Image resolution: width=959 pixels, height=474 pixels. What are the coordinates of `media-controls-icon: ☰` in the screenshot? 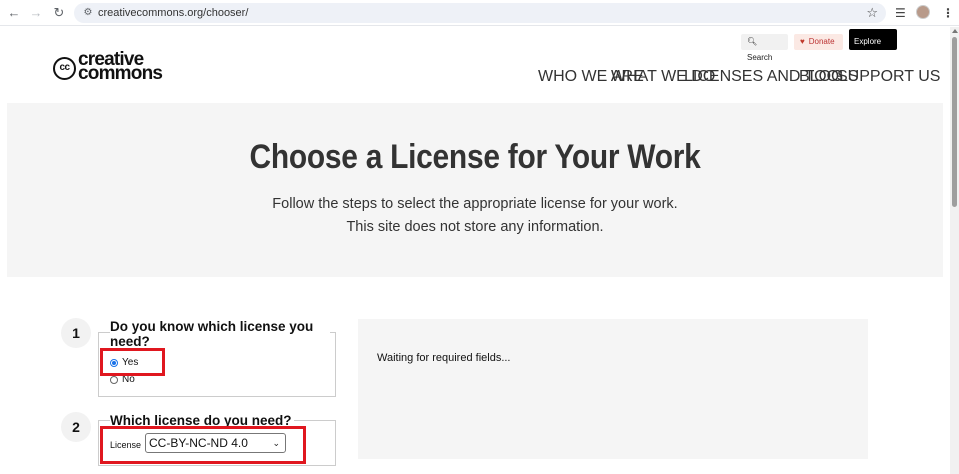 It's located at (900, 13).